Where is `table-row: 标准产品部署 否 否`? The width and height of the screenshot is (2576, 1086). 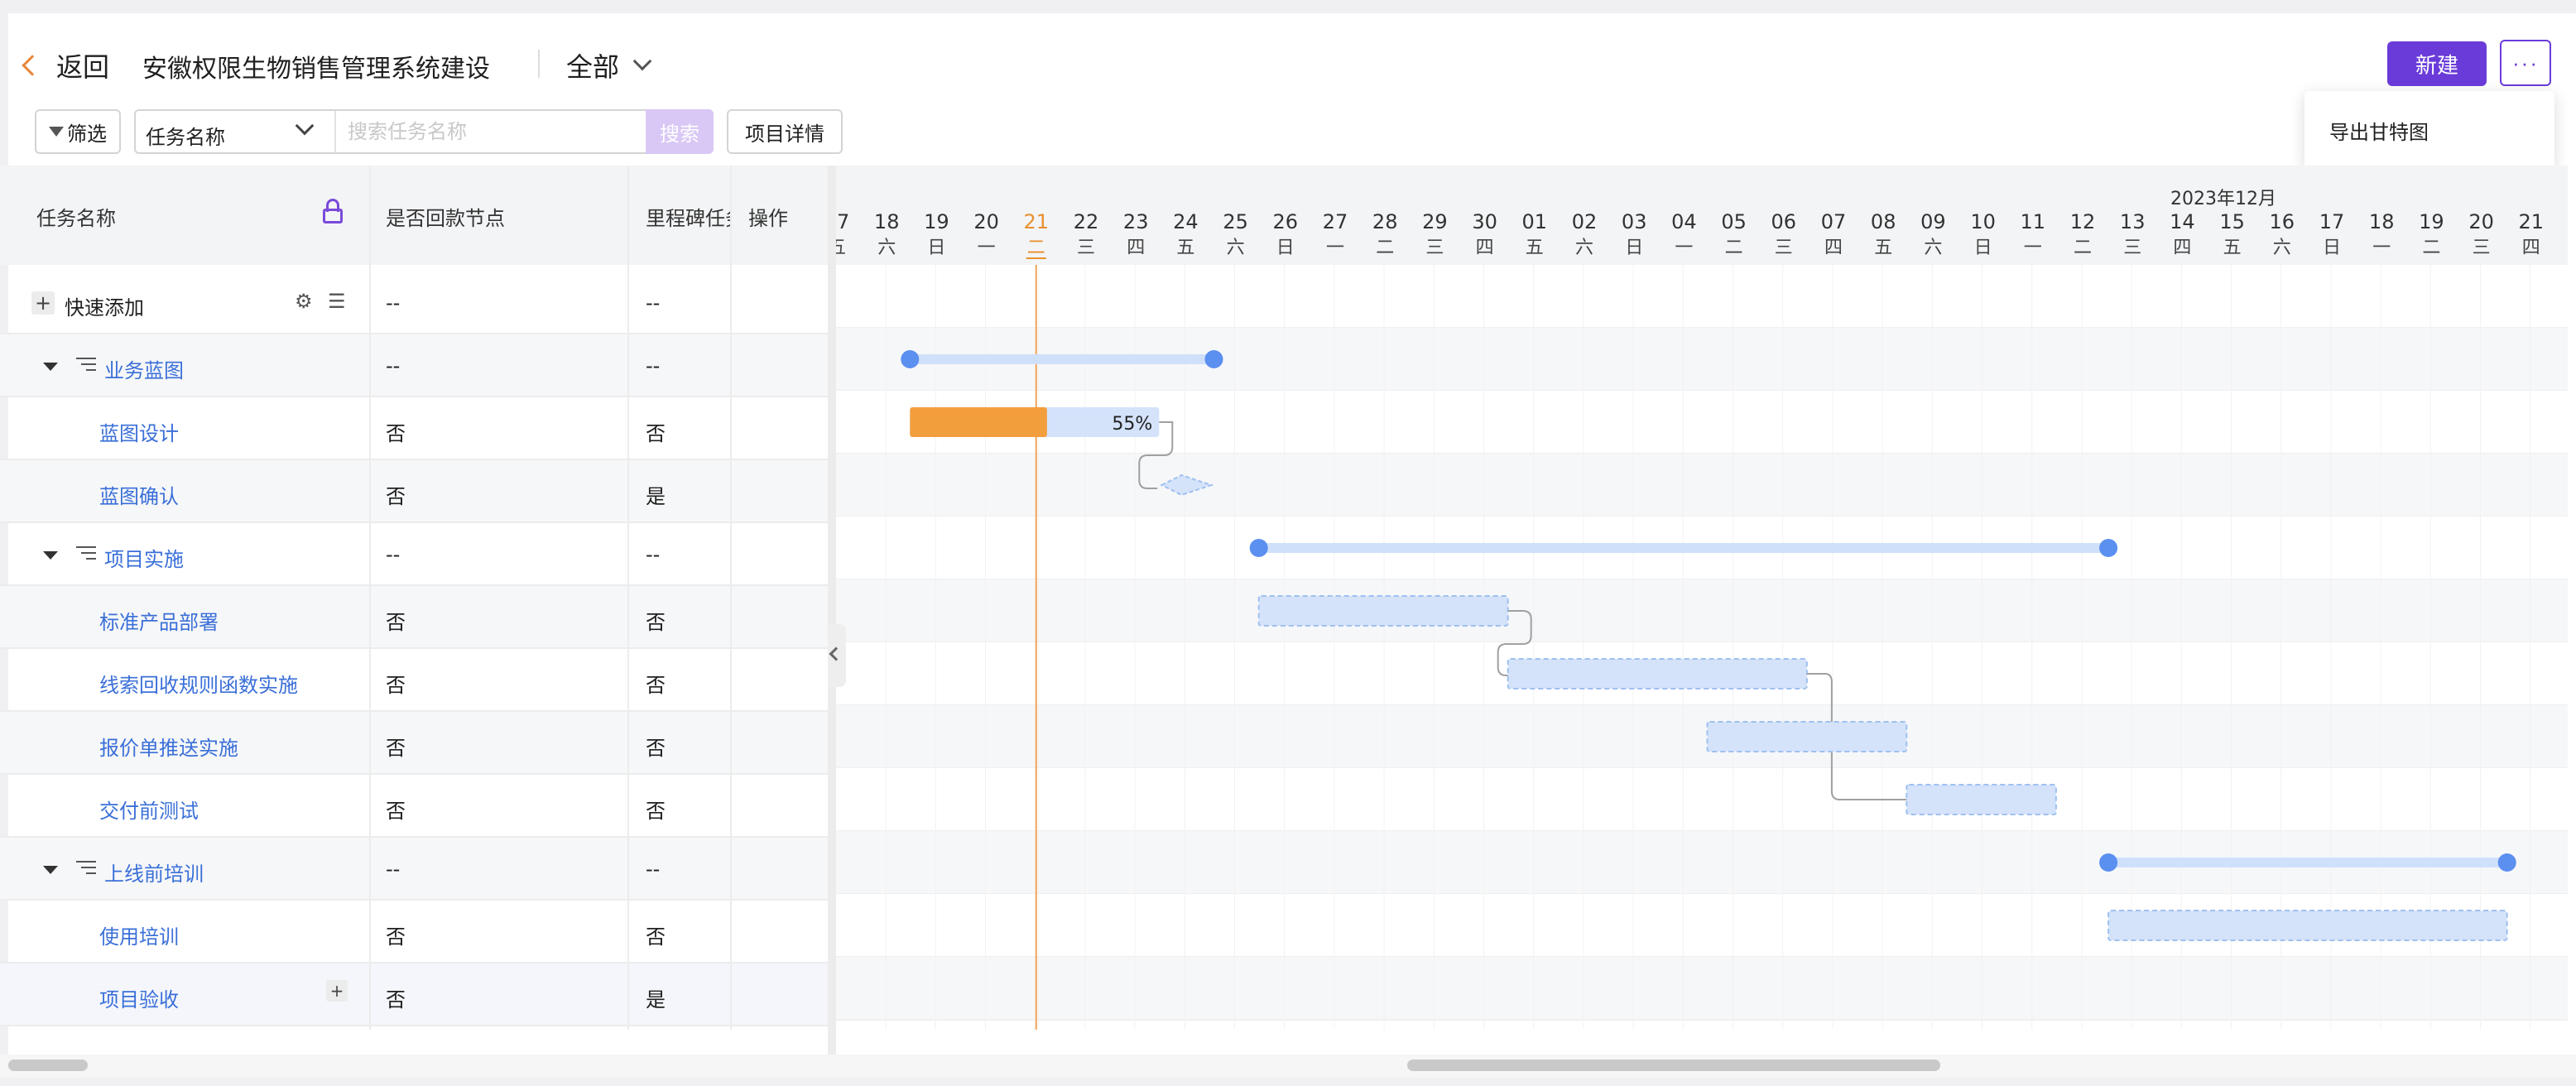
table-row: 标准产品部署 否 否 is located at coordinates (416, 618).